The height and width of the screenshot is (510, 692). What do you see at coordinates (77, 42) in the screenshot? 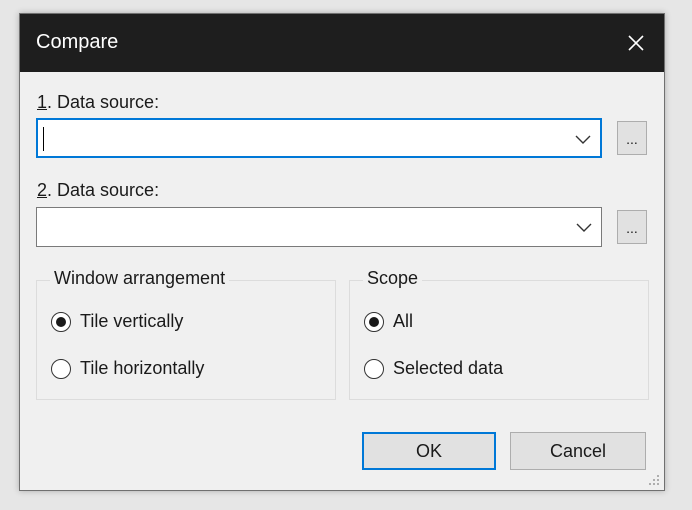
I see `dialog-title: Compare` at bounding box center [77, 42].